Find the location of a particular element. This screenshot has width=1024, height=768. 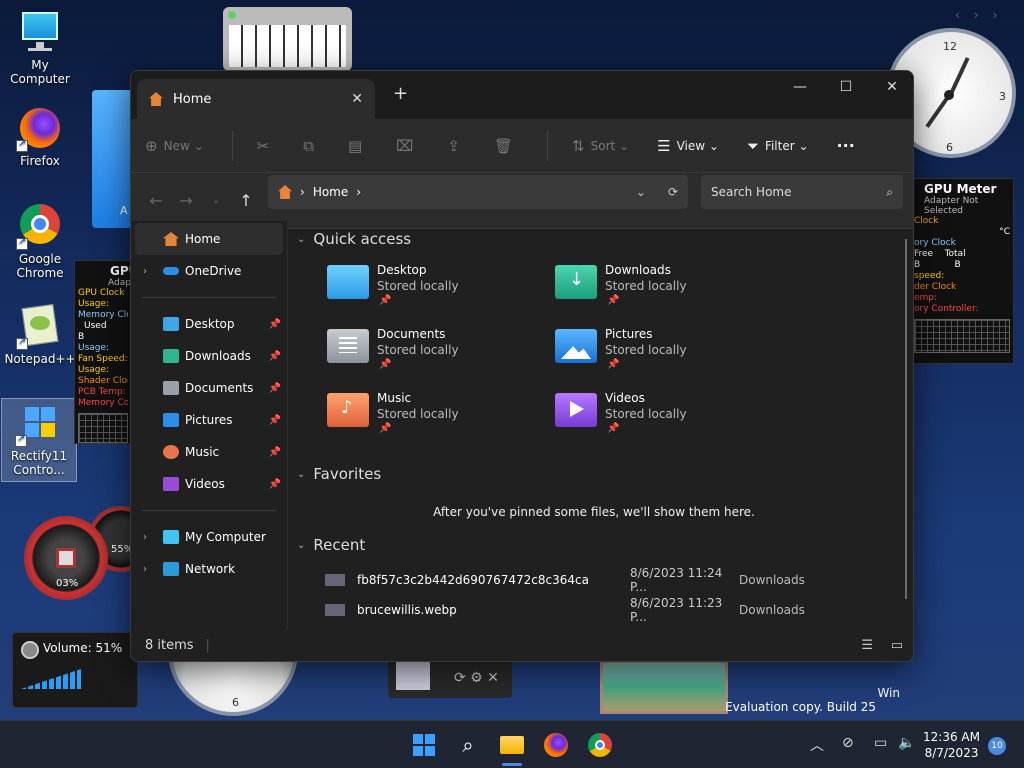

start-button is located at coordinates (424, 745).